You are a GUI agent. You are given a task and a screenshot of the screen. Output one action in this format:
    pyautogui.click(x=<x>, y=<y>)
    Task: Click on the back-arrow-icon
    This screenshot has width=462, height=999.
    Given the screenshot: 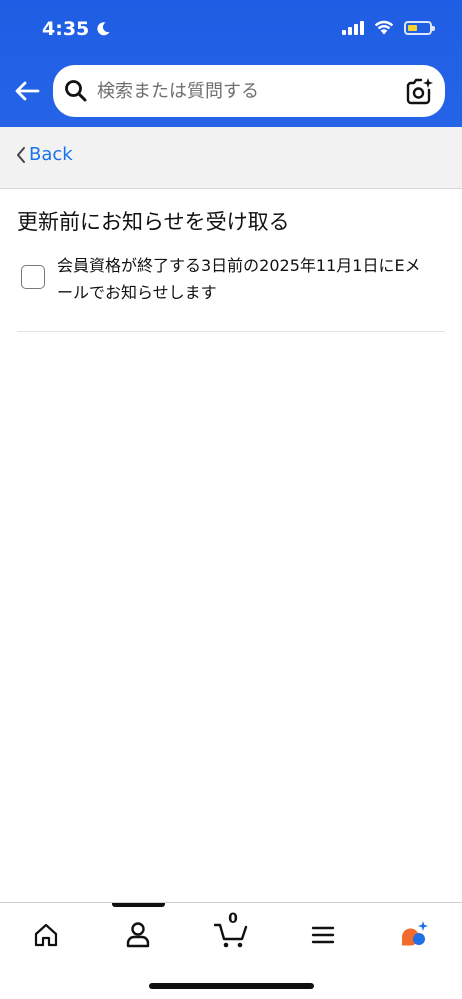 What is the action you would take?
    pyautogui.click(x=27, y=91)
    